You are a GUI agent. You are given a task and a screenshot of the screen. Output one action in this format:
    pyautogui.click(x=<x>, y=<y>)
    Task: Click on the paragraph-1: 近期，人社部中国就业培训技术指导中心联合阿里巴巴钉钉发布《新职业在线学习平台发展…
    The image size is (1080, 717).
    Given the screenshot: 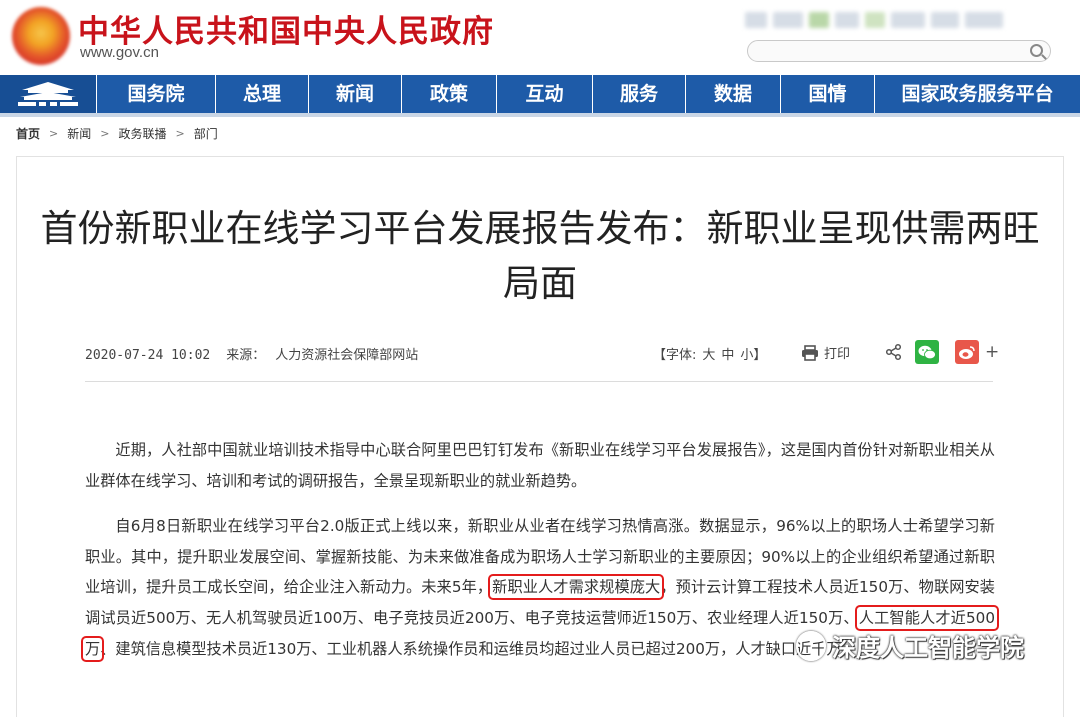 What is the action you would take?
    pyautogui.click(x=540, y=465)
    